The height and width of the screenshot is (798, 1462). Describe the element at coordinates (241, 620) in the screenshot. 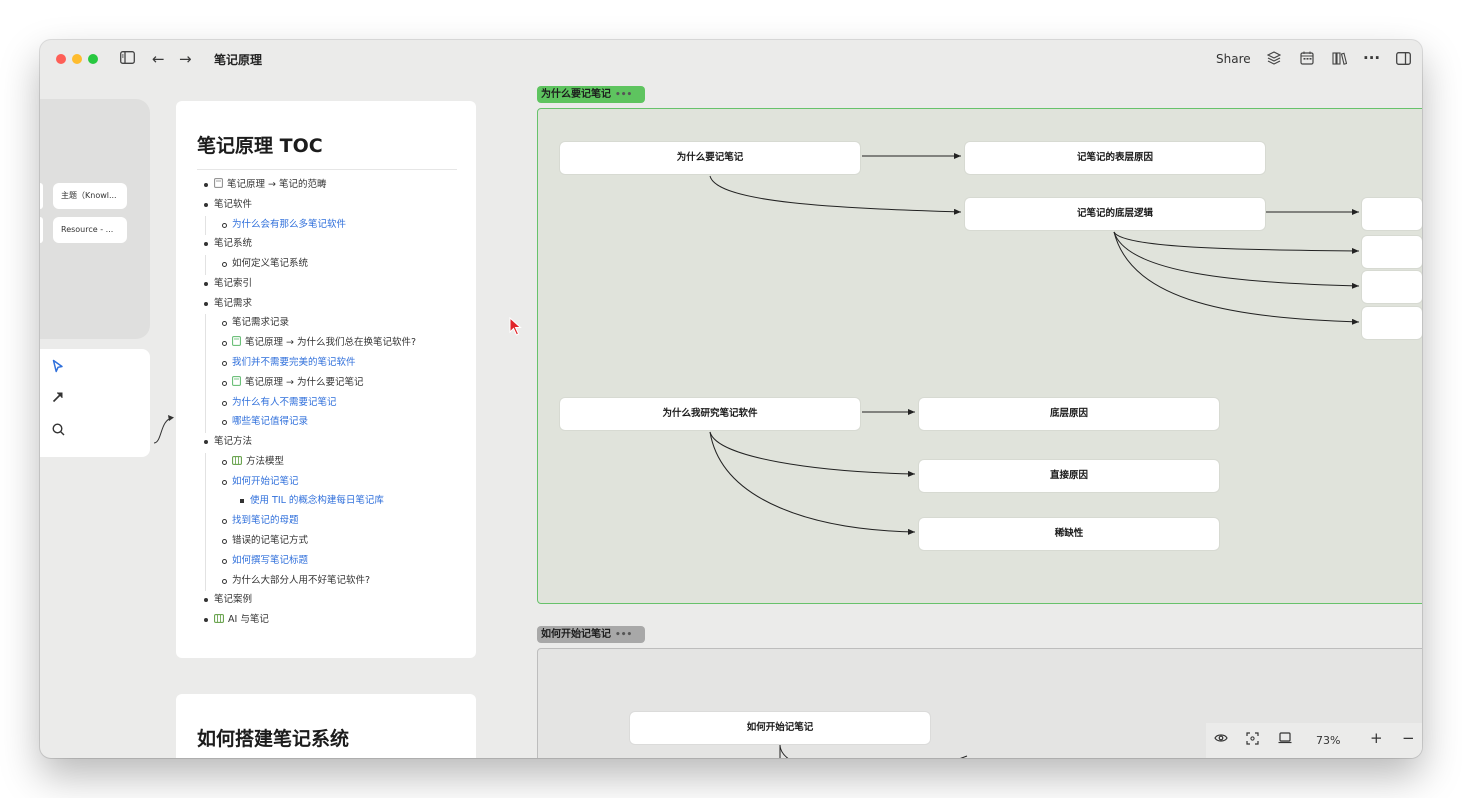

I see `toc-item: AI 与笔记` at that location.